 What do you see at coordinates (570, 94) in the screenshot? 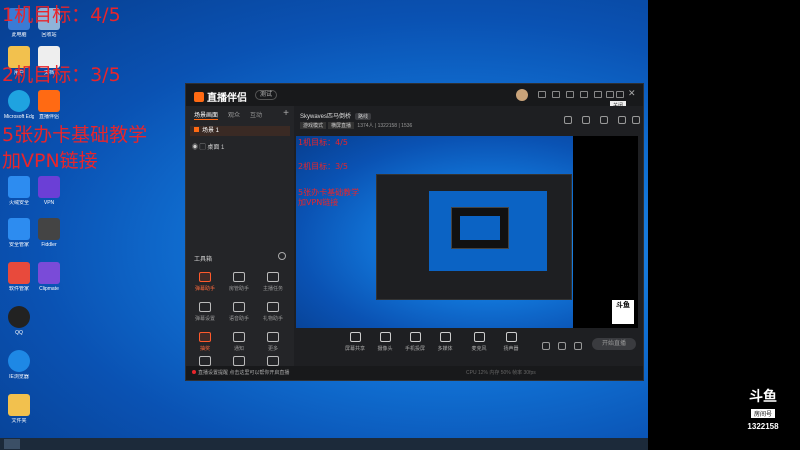
I see `shirt-icon` at bounding box center [570, 94].